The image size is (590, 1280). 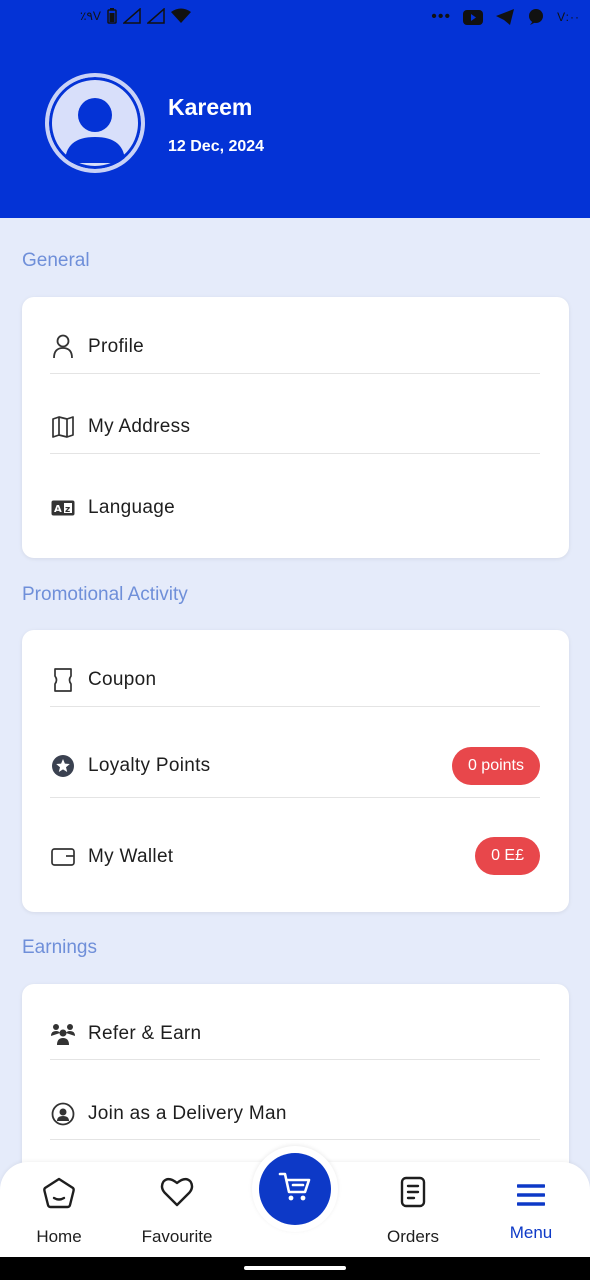 I want to click on menu-item-join-delivery-man: Join as a Delivery Man, so click(x=295, y=1114).